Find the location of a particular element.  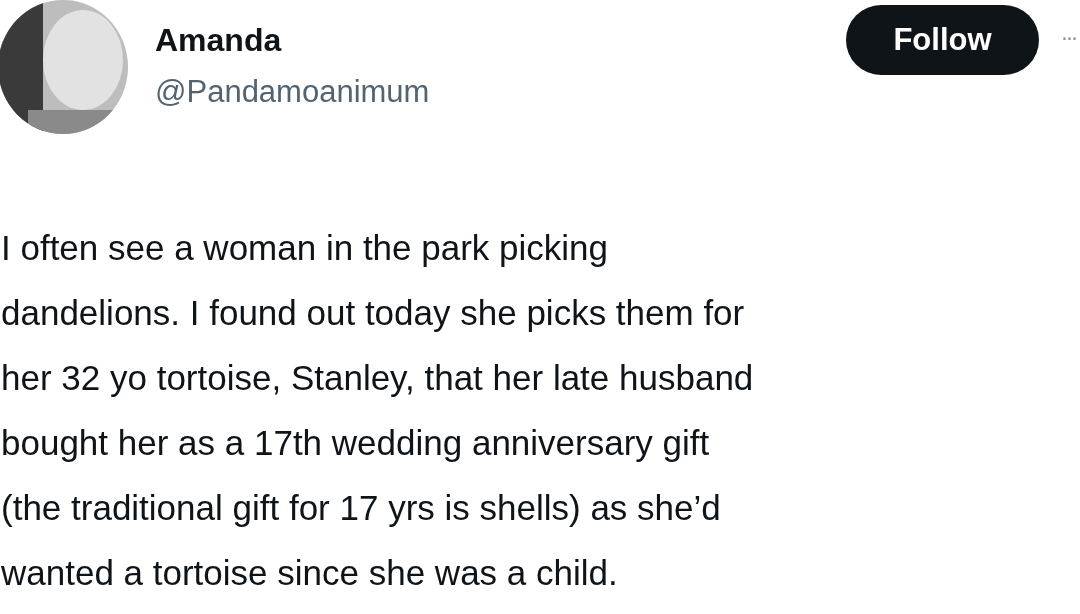

author-name: Amanda is located at coordinates (500, 40).